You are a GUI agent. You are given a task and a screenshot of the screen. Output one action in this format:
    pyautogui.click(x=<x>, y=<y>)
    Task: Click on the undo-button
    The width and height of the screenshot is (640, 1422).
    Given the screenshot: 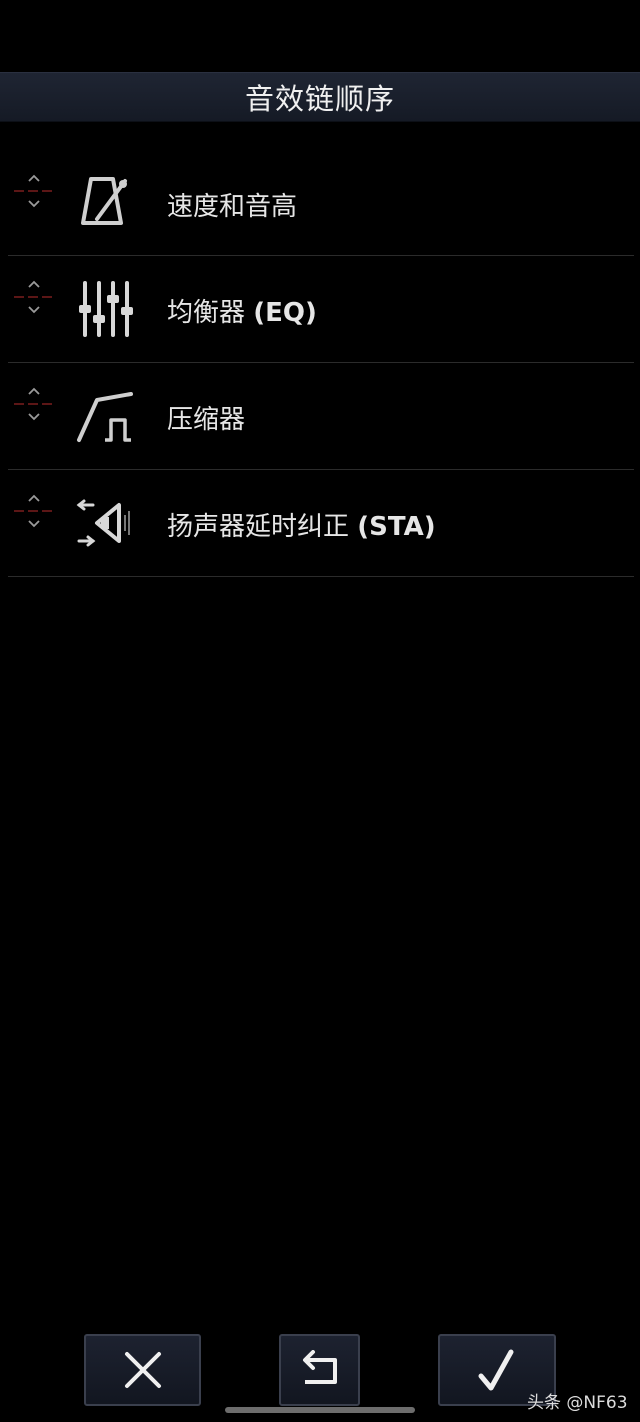 What is the action you would take?
    pyautogui.click(x=319, y=1370)
    